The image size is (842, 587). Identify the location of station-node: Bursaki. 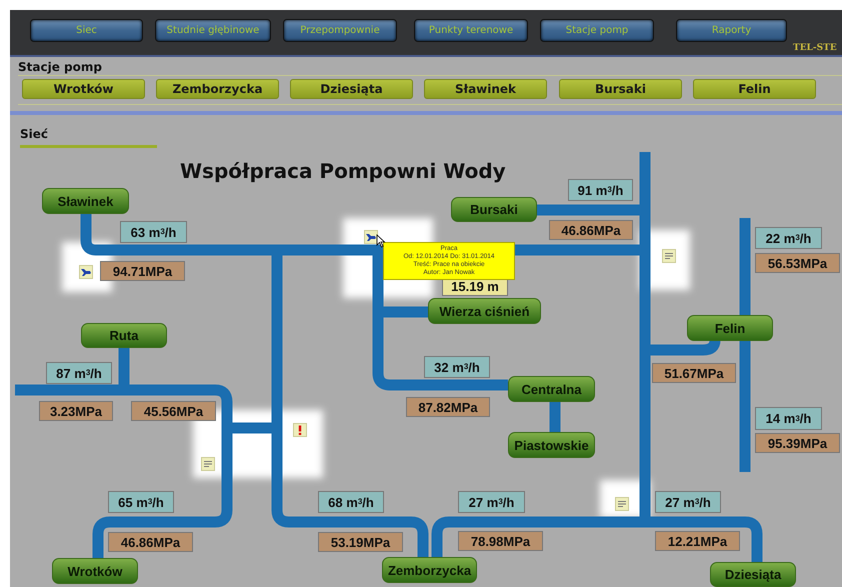
(494, 209).